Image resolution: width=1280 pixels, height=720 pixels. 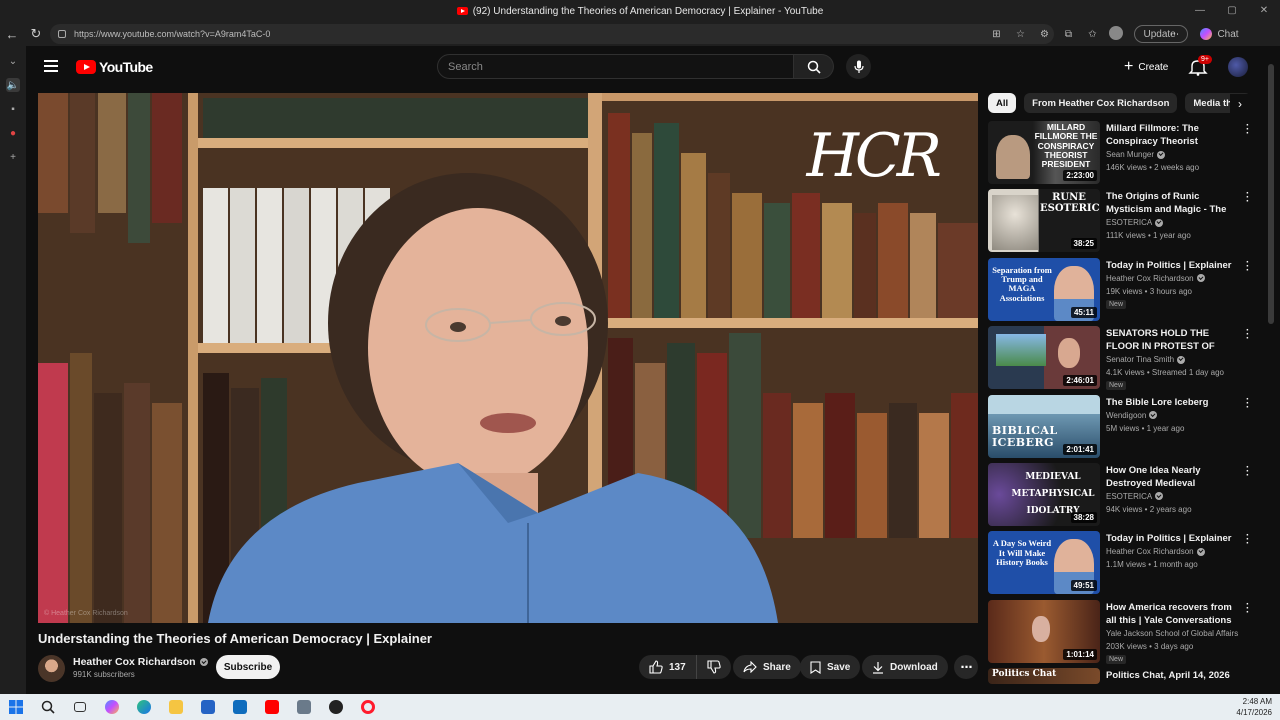 What do you see at coordinates (13, 133) in the screenshot?
I see `tab-red-icon: ●` at bounding box center [13, 133].